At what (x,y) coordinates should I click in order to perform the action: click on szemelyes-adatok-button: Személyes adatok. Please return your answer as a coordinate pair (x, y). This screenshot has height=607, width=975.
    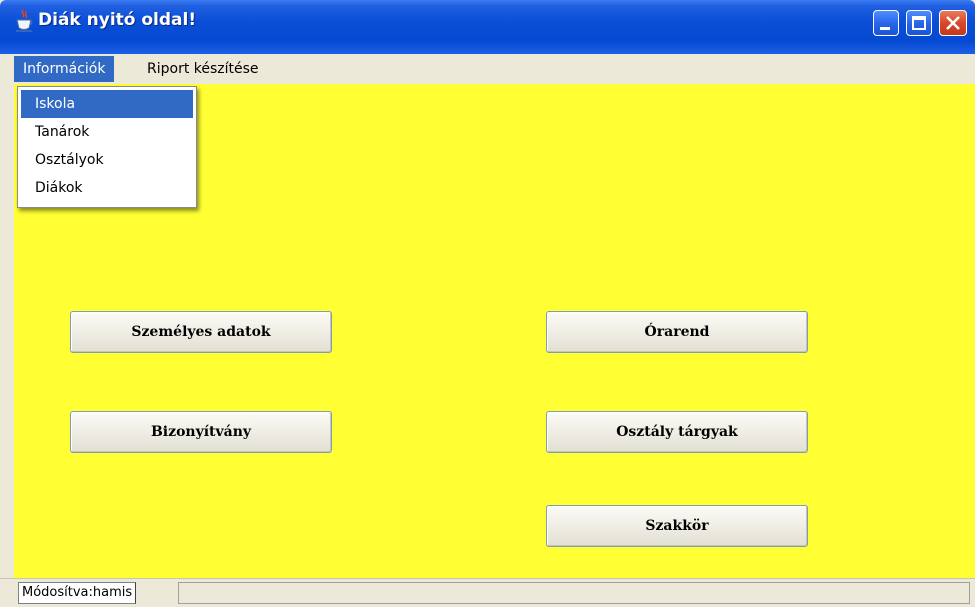
    Looking at the image, I should click on (201, 332).